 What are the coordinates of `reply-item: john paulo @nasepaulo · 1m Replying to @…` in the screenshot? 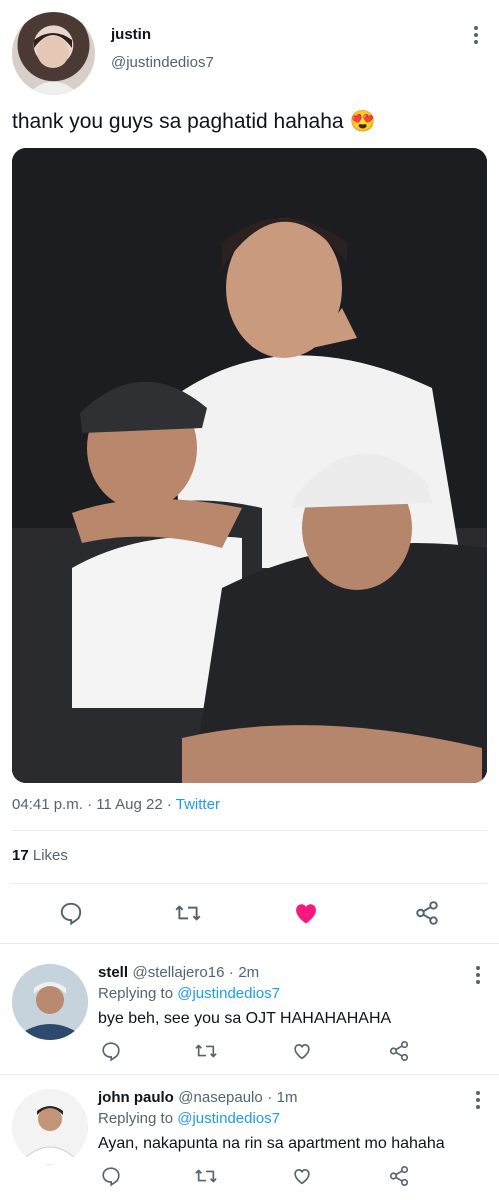 It's located at (249, 1137).